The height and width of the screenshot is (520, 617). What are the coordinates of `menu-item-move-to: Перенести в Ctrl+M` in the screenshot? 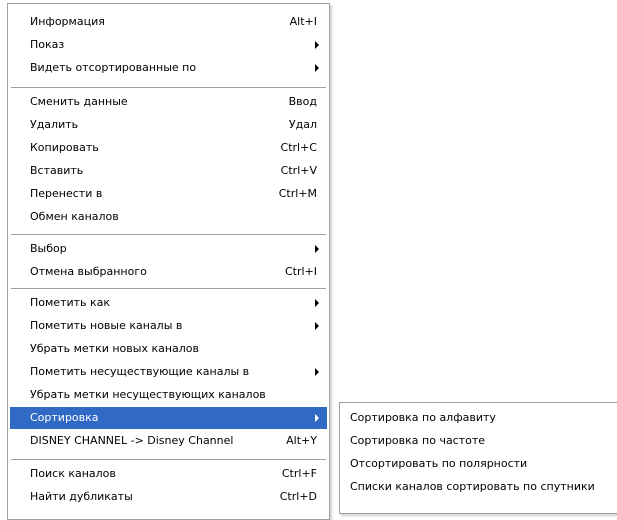 It's located at (168, 194).